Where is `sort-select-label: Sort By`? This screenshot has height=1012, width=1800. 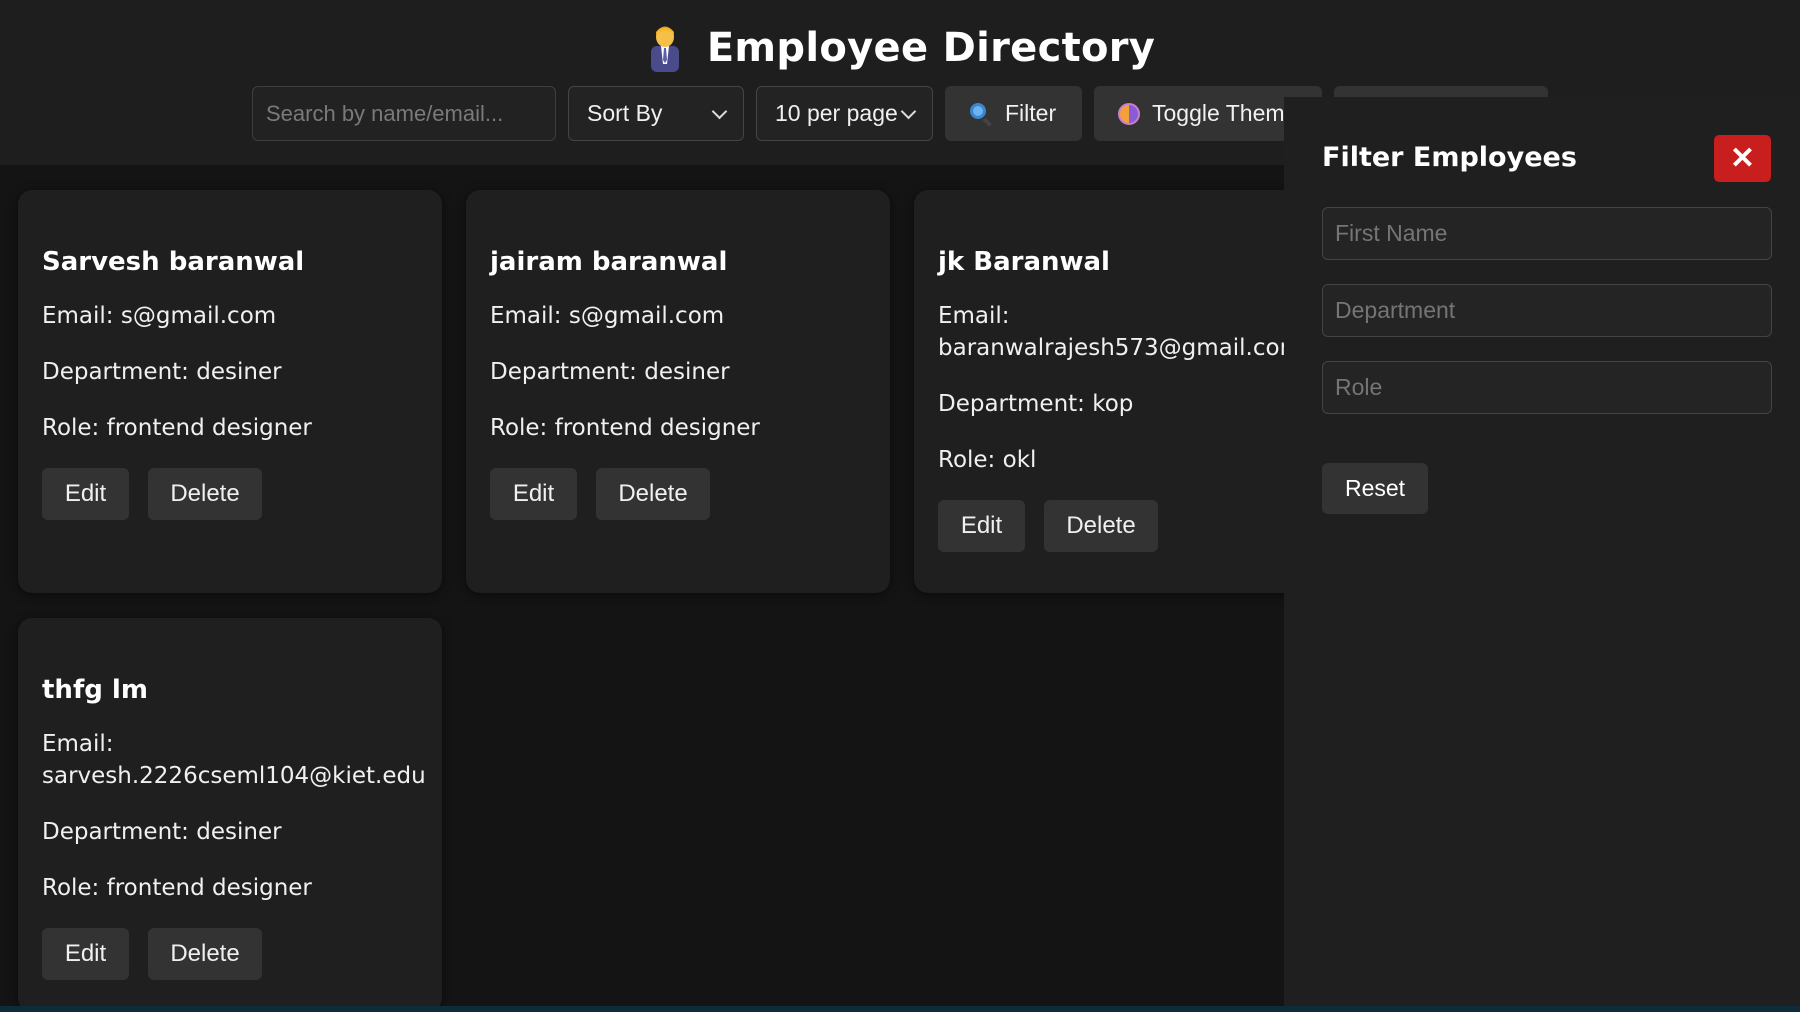
sort-select-label: Sort By is located at coordinates (625, 113).